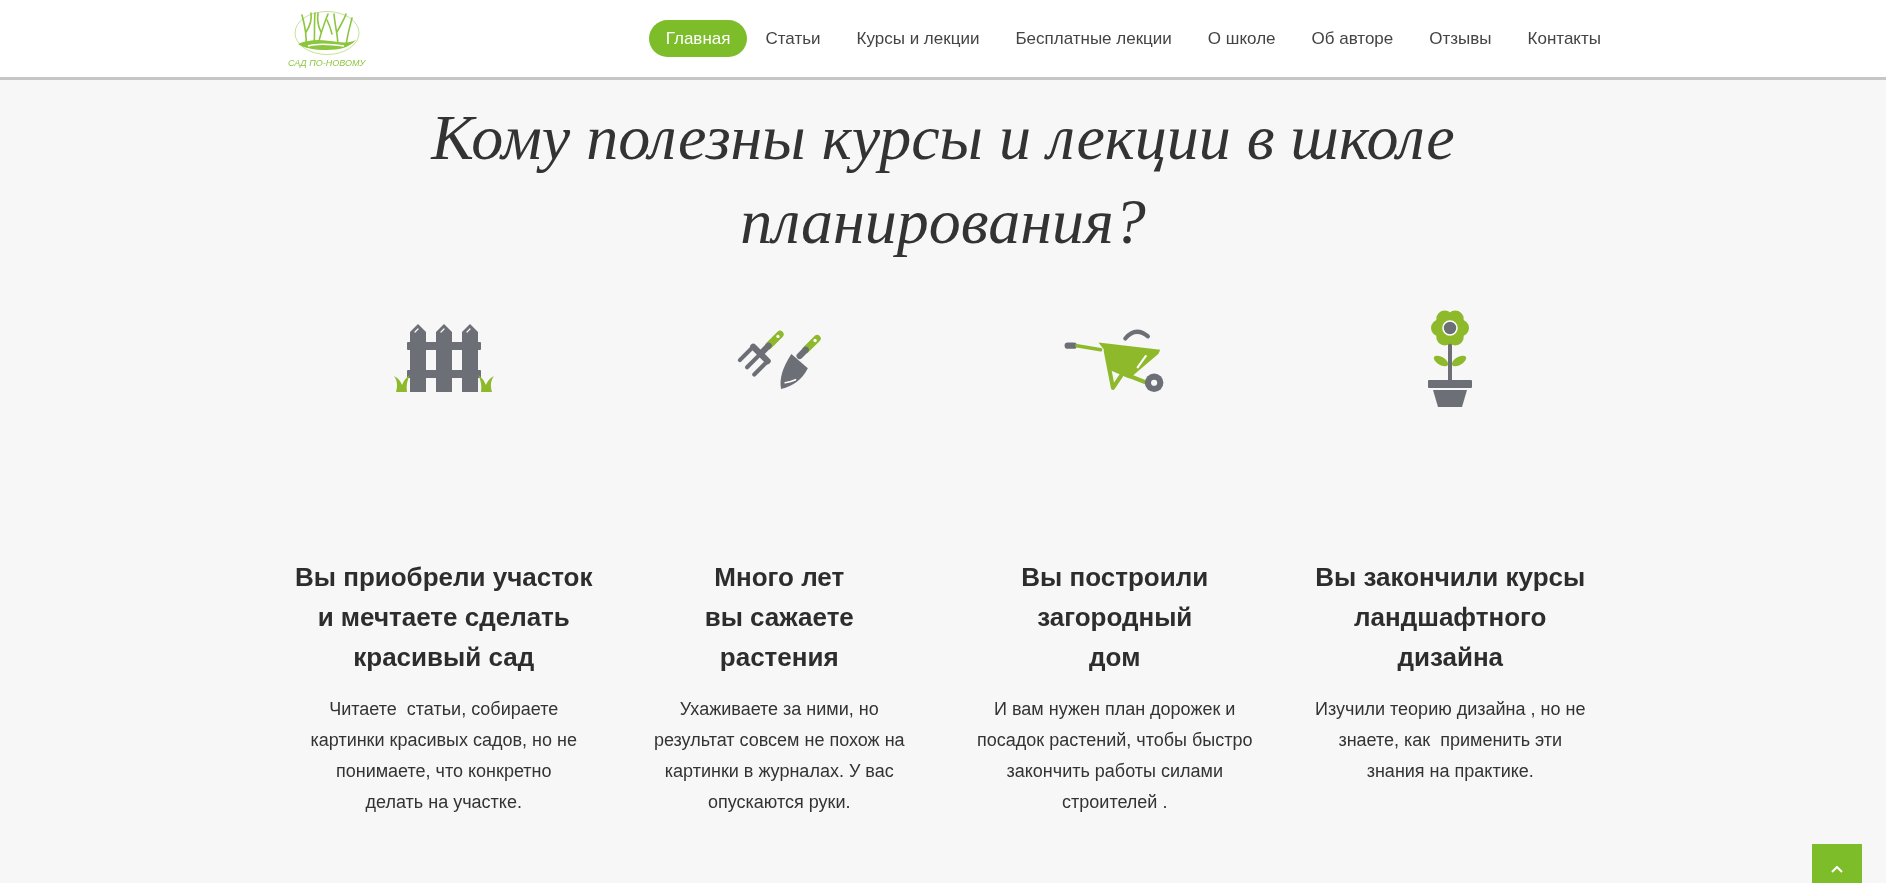 The image size is (1886, 883). What do you see at coordinates (779, 756) in the screenshot?
I see `feature-text: Ухаживаете за ними, но результат совсем не похож на картинки в журналах. У вас опускаются руки.` at bounding box center [779, 756].